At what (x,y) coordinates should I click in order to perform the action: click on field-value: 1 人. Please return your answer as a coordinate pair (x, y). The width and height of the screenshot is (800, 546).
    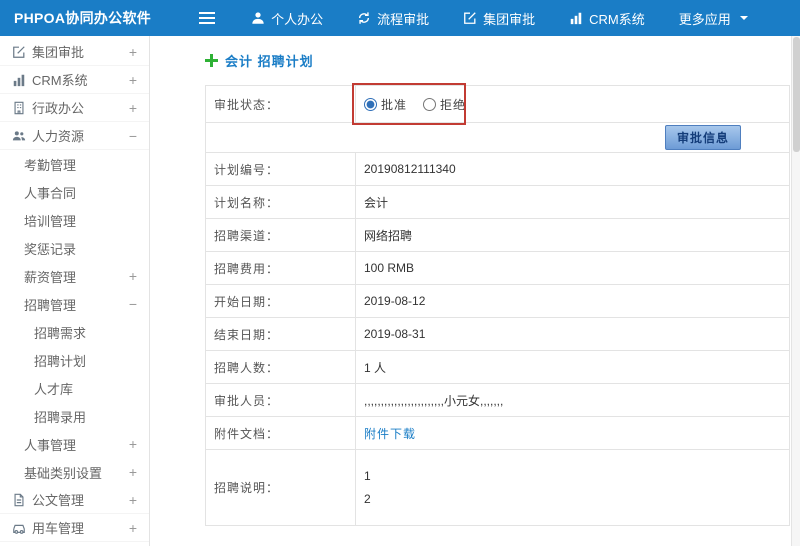
    Looking at the image, I should click on (375, 367).